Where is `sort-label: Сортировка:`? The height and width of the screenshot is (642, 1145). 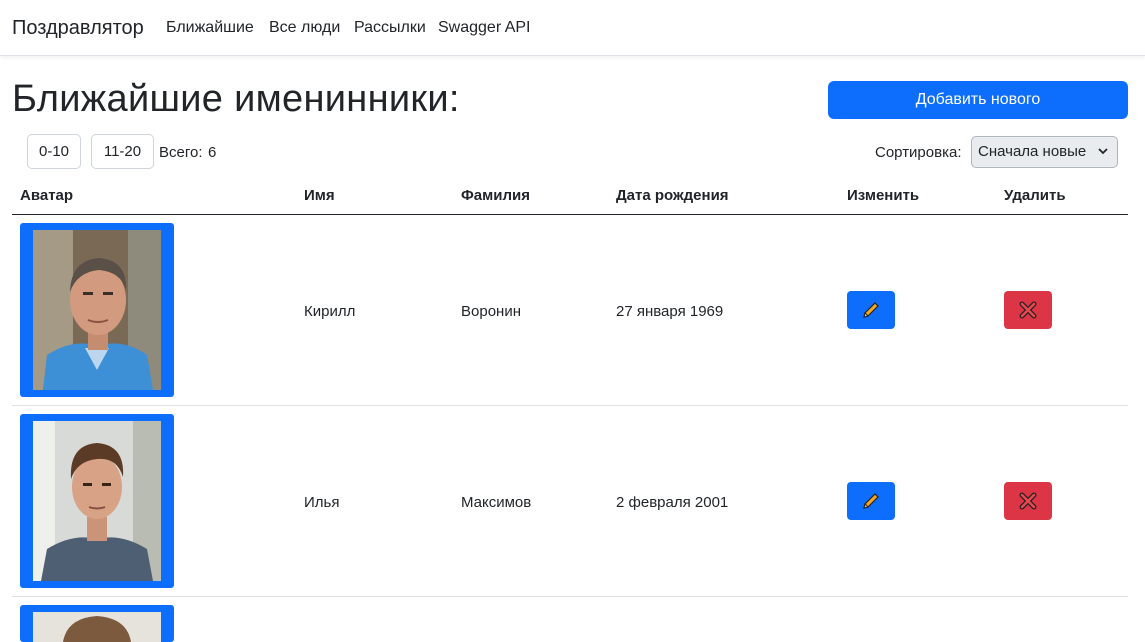 sort-label: Сортировка: is located at coordinates (918, 152).